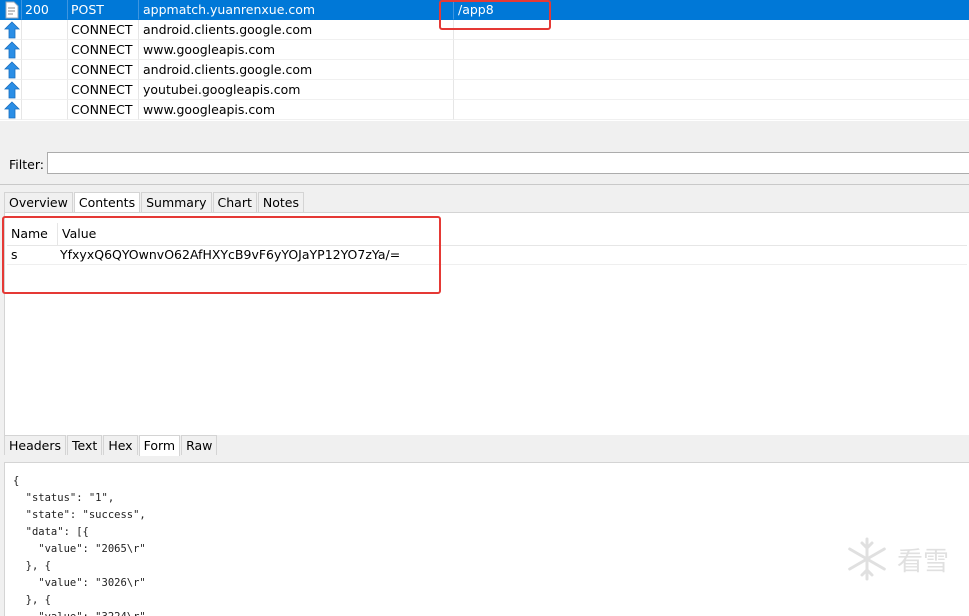 The height and width of the screenshot is (616, 969). I want to click on tab-contents: Contents, so click(107, 202).